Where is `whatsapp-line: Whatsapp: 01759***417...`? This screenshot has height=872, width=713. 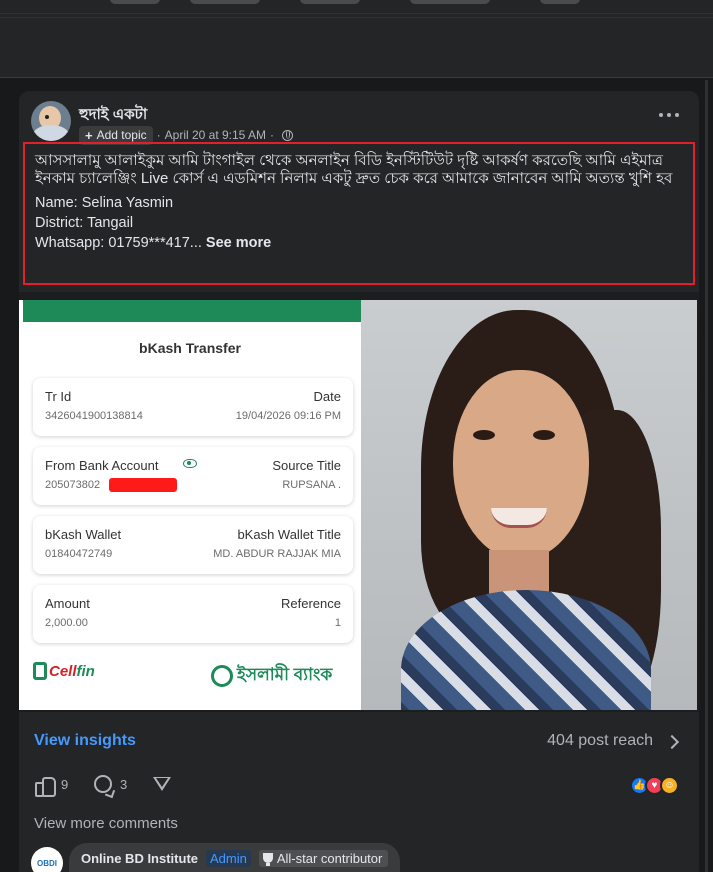 whatsapp-line: Whatsapp: 01759***417... is located at coordinates (118, 243).